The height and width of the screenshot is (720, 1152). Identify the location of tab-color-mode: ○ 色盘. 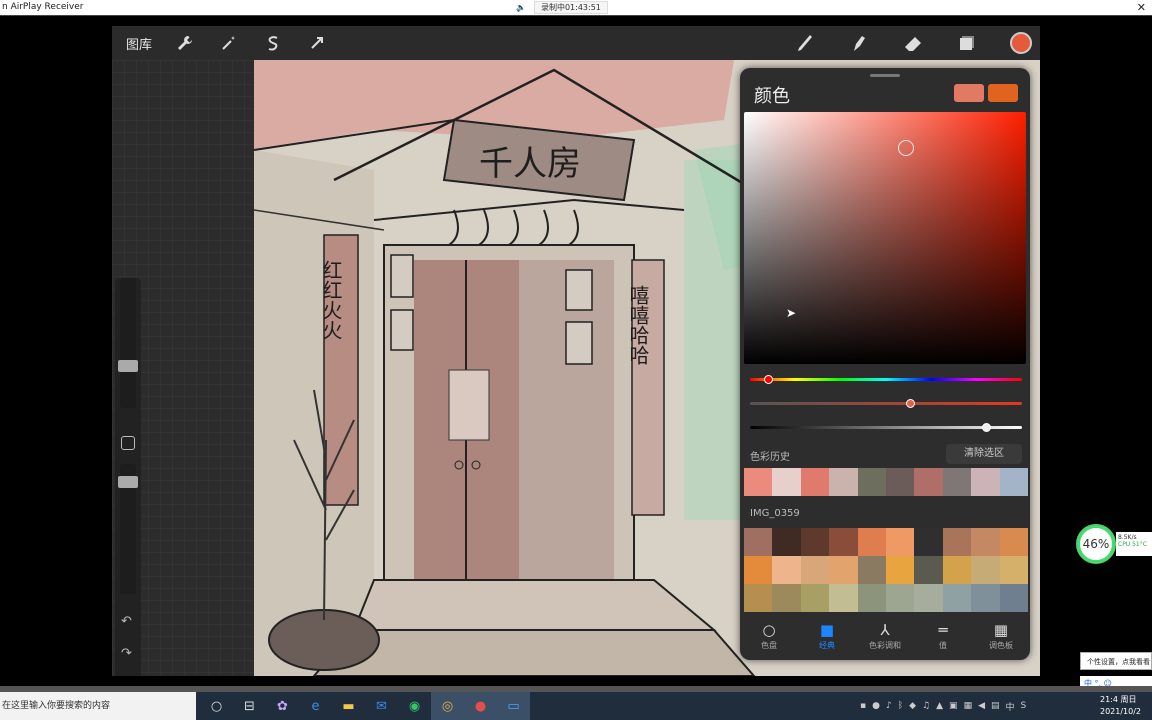
(769, 640).